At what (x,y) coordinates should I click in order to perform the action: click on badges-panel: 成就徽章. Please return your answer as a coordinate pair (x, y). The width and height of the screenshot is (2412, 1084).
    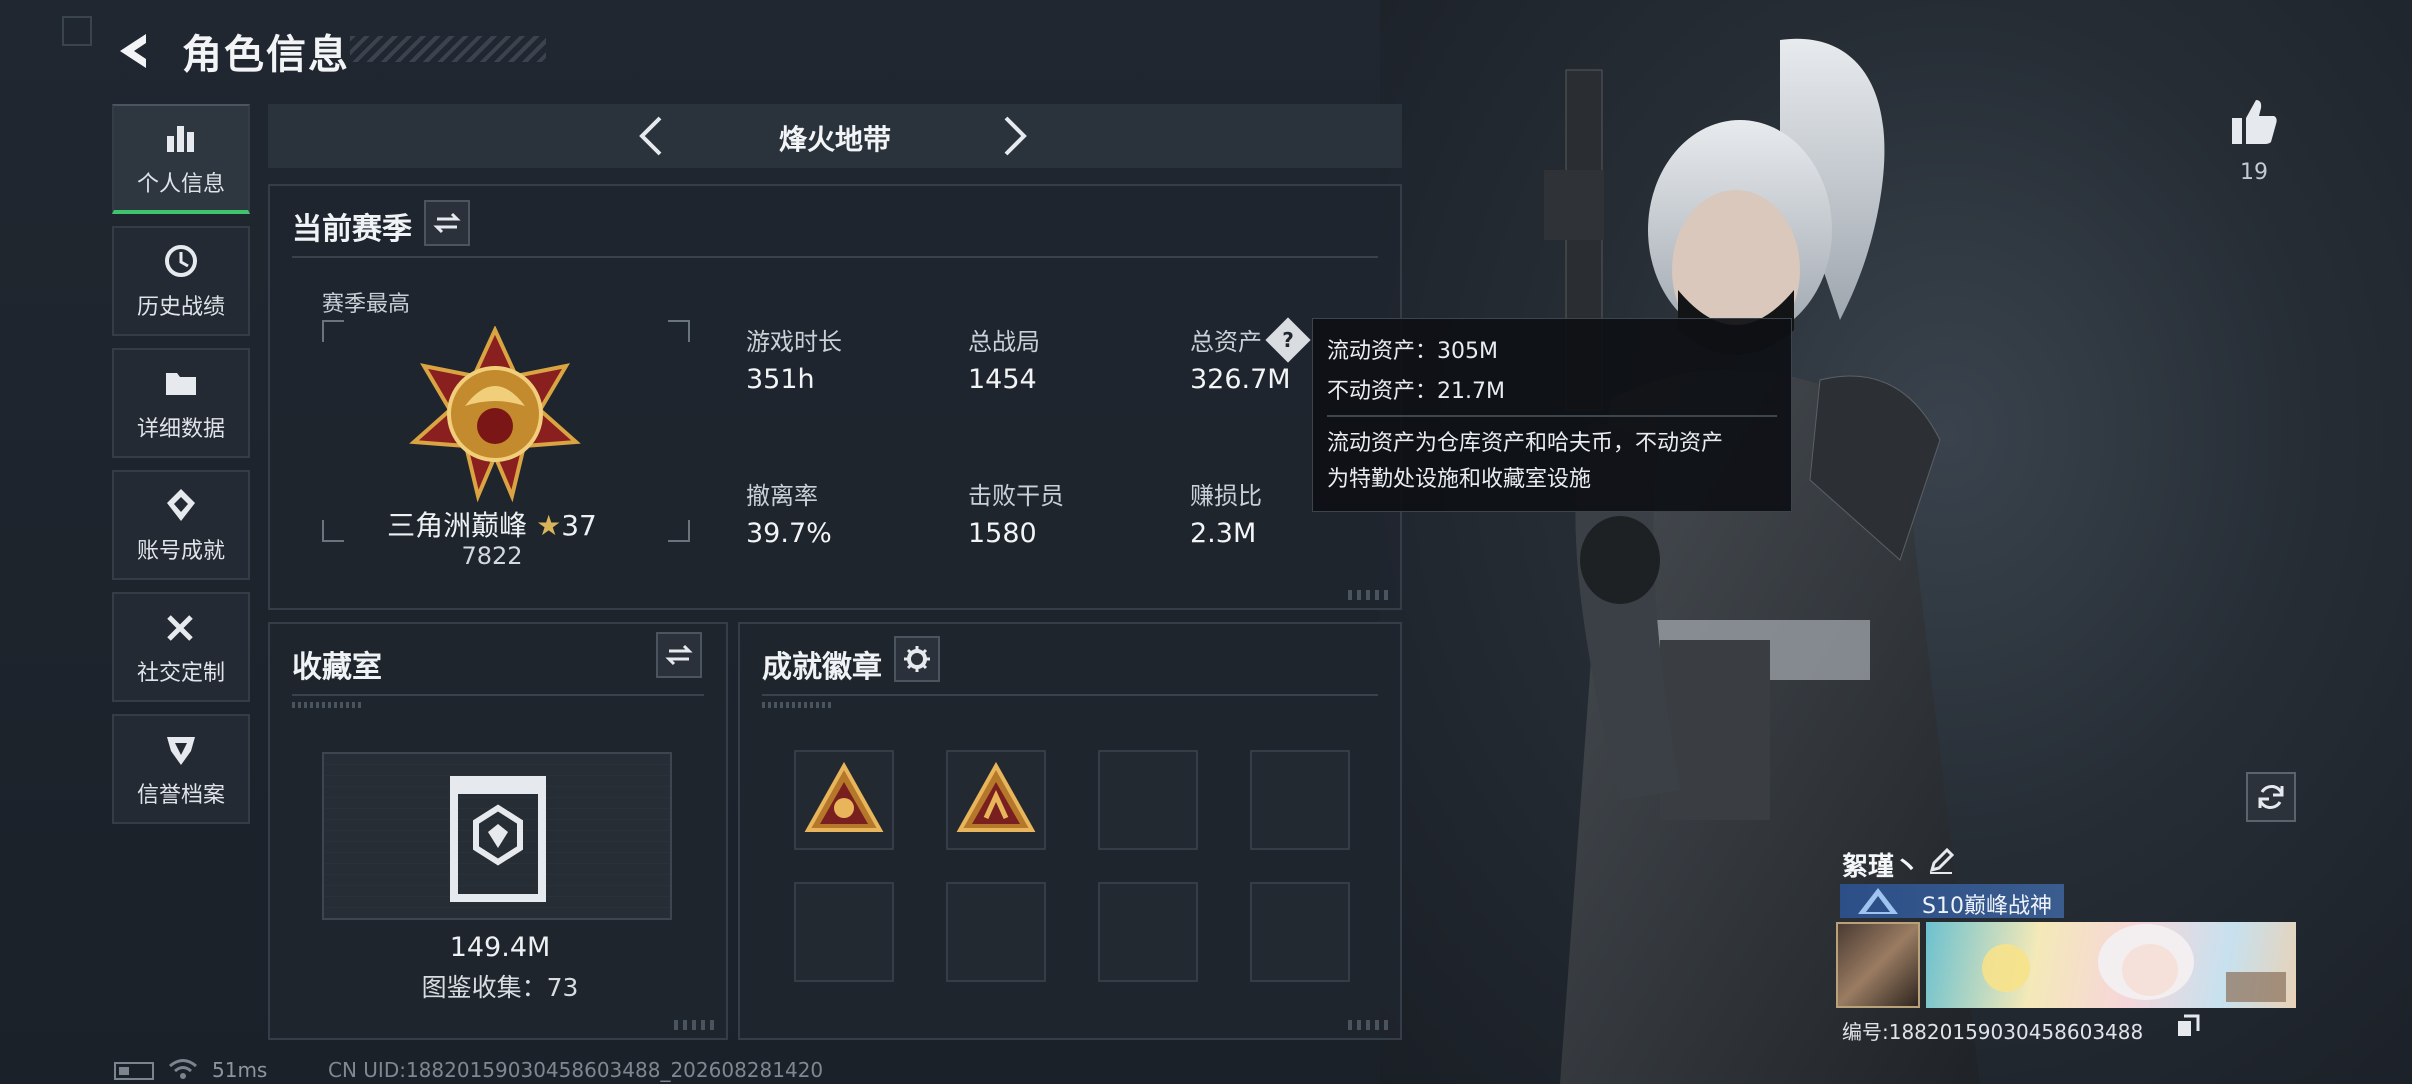
    Looking at the image, I should click on (1070, 831).